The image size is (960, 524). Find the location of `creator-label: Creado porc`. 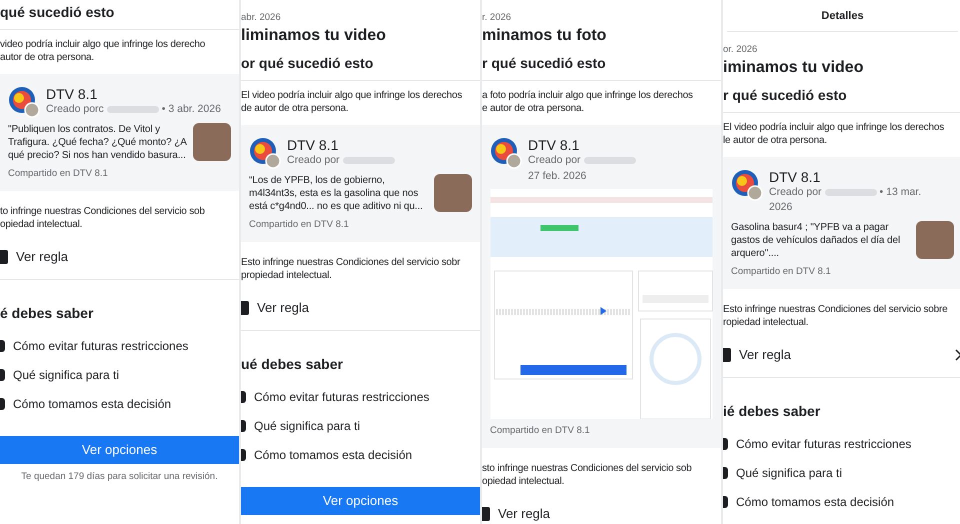

creator-label: Creado porc is located at coordinates (75, 109).